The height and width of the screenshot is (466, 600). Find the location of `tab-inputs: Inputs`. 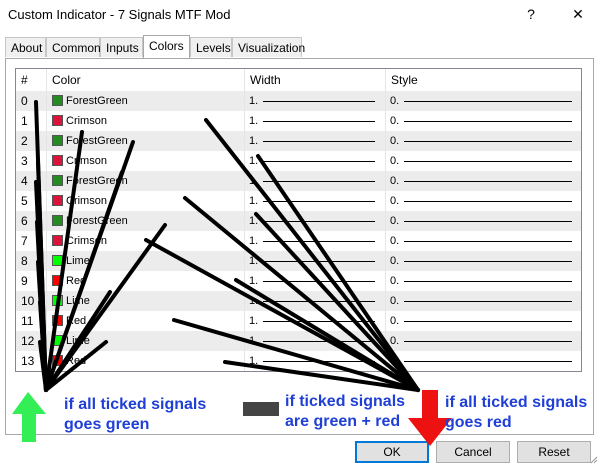

tab-inputs: Inputs is located at coordinates (121, 47).